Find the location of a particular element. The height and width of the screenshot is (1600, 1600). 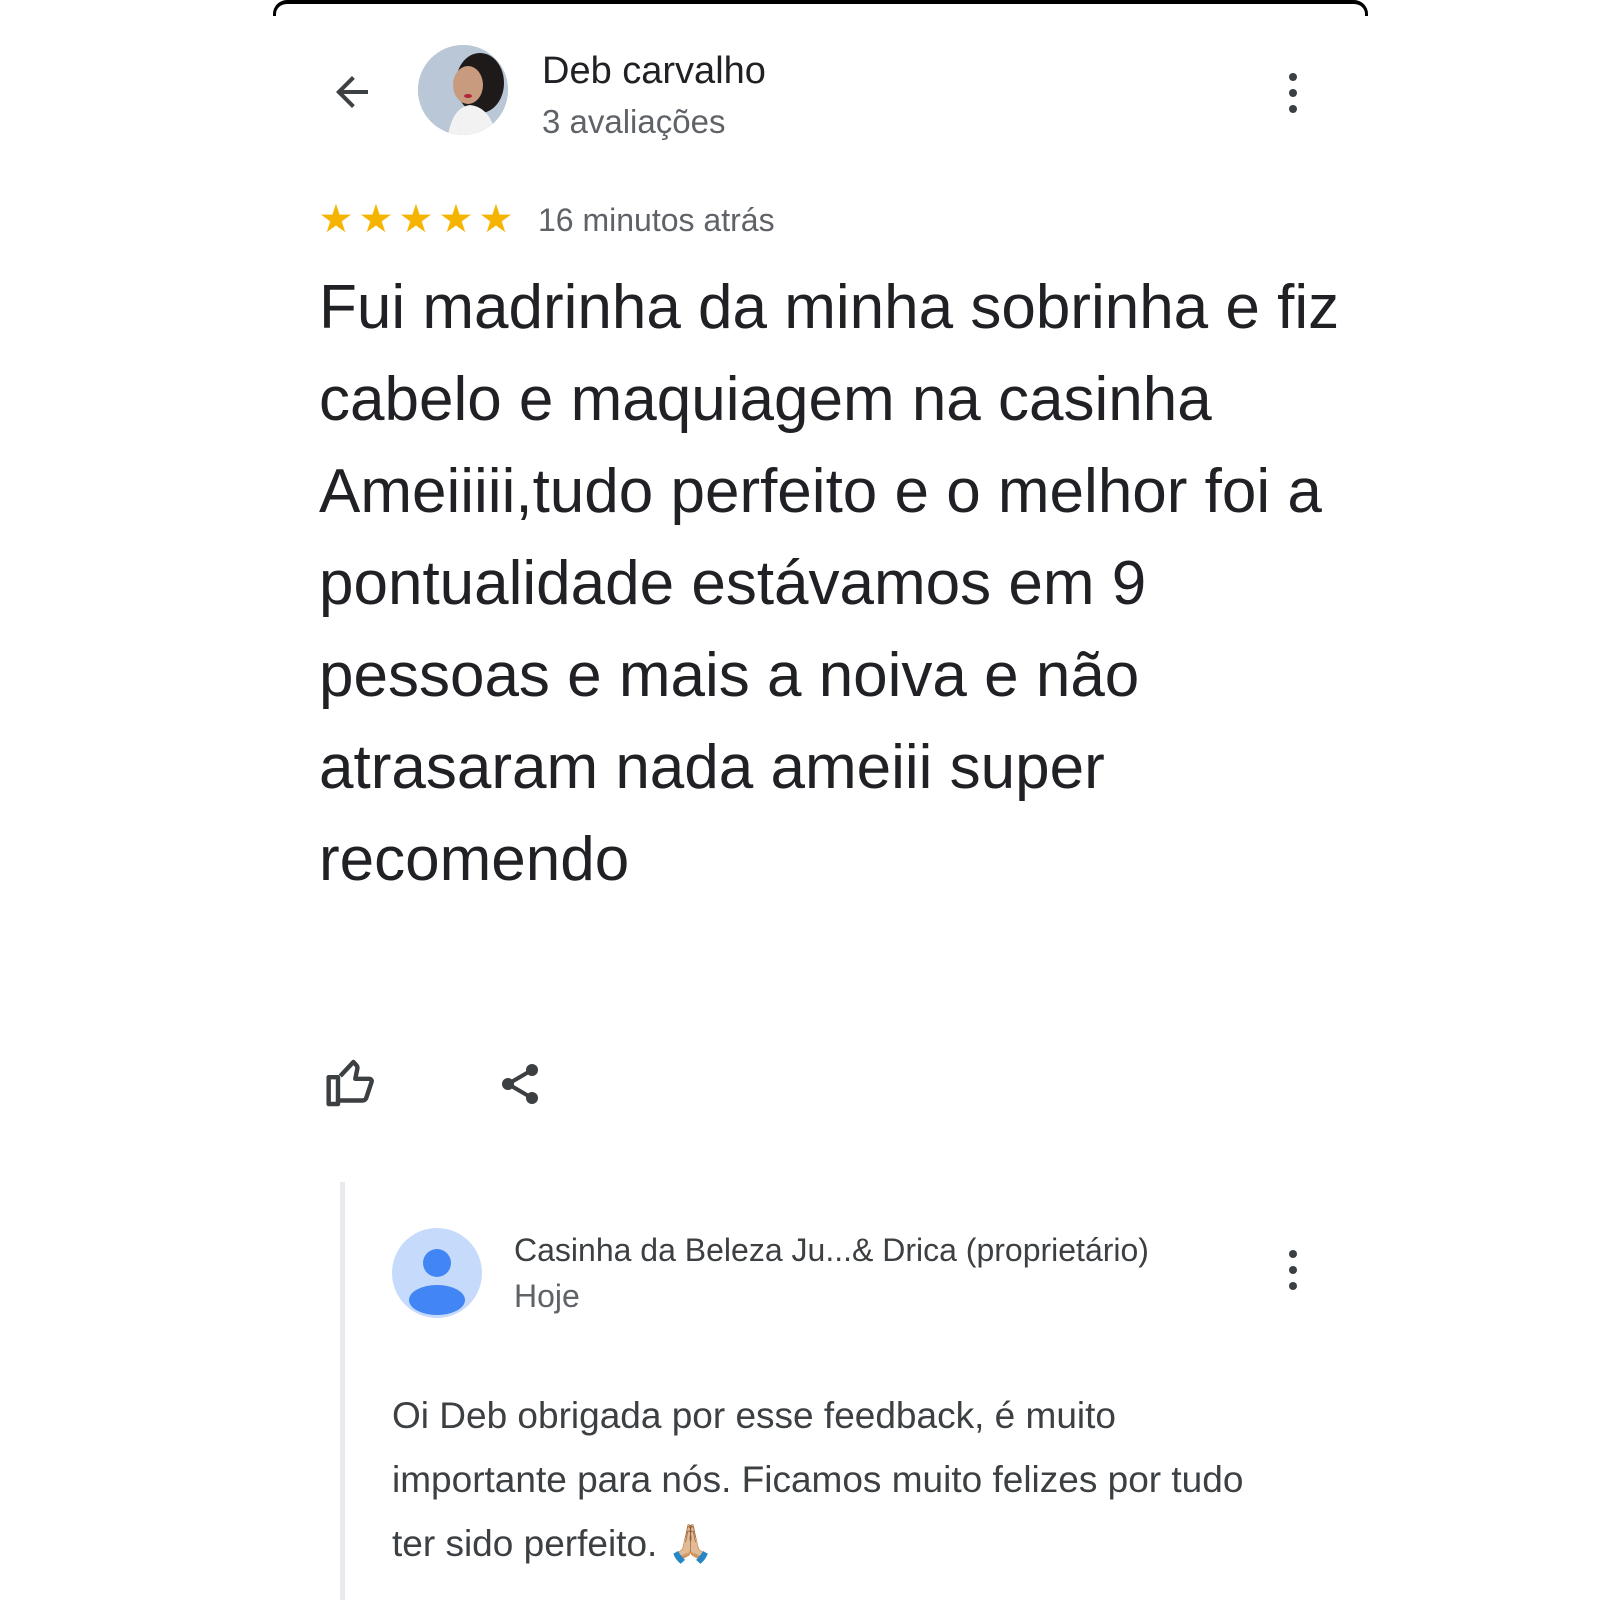

back-button is located at coordinates (352, 92).